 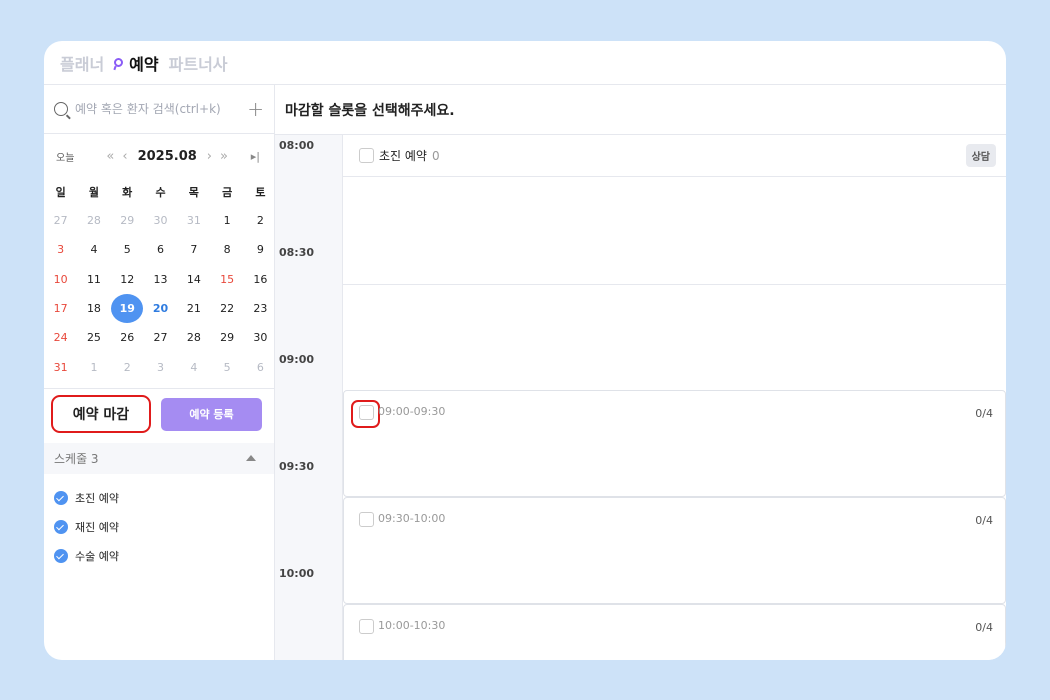 I want to click on register-reservation-button: 예약 등록, so click(x=211, y=414).